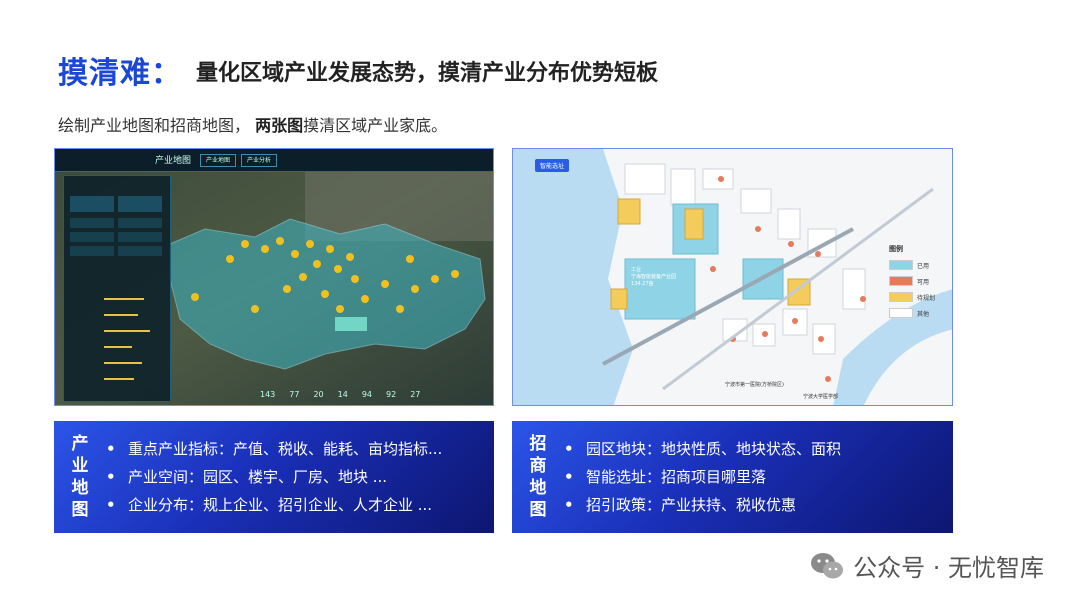  Describe the element at coordinates (80, 477) in the screenshot. I see `industry-map-label: 产 业 地 图` at that location.